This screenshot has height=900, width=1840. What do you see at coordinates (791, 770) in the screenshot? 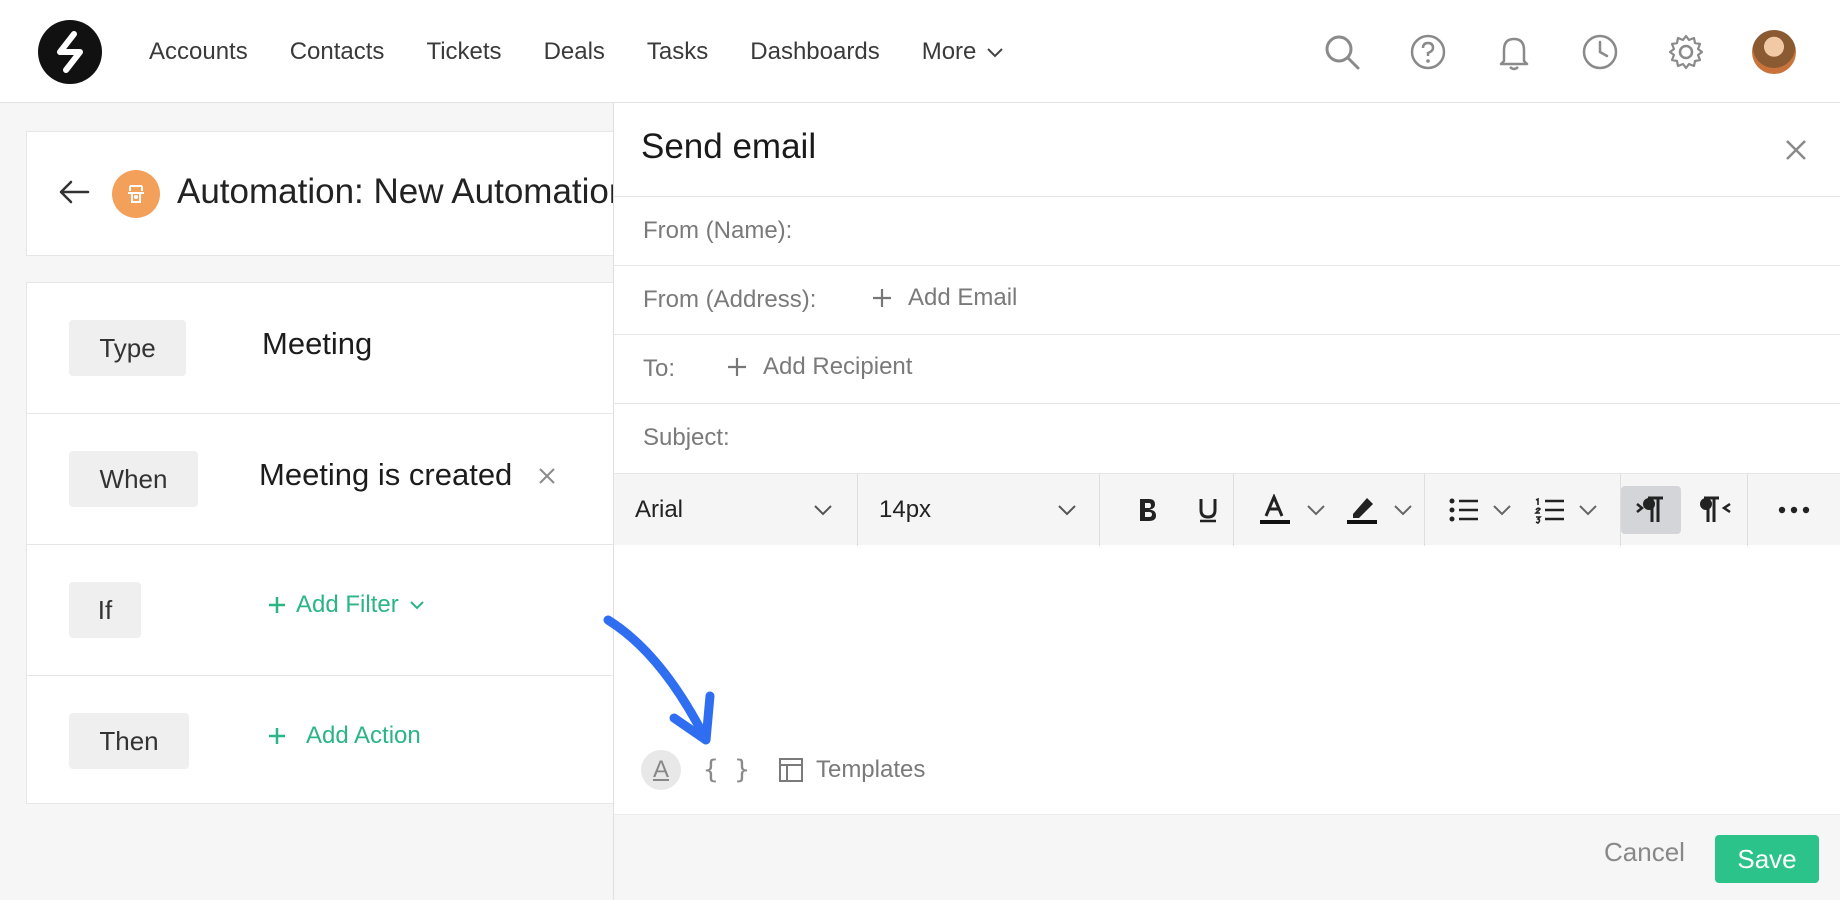
I see `templates-icon` at bounding box center [791, 770].